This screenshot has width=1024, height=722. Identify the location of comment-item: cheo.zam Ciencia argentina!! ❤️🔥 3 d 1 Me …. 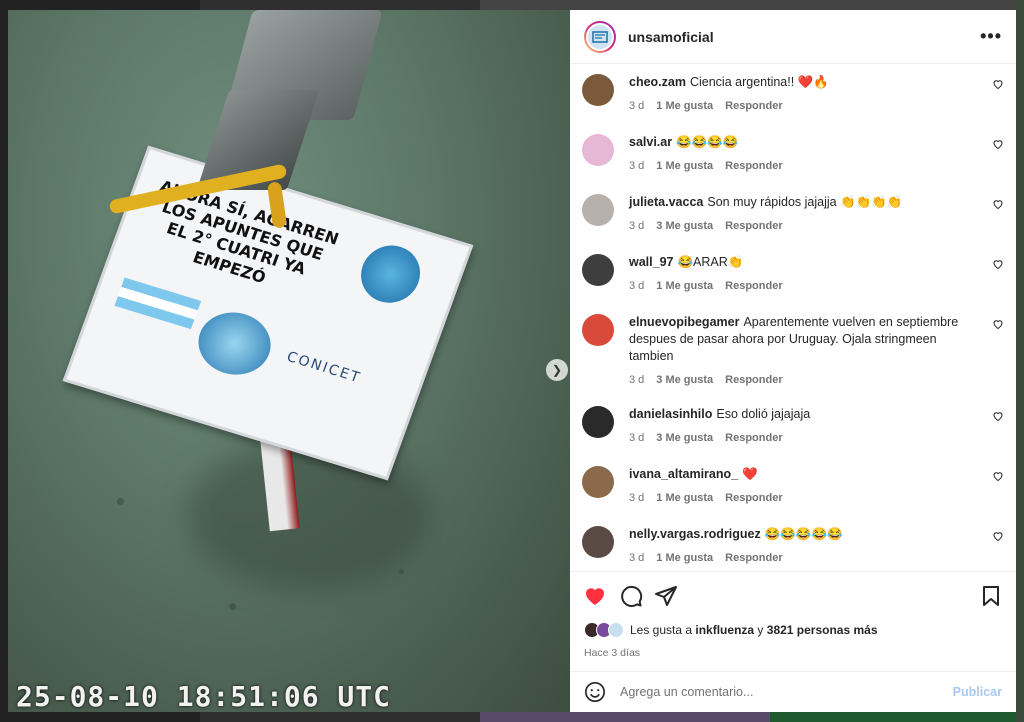
(793, 93).